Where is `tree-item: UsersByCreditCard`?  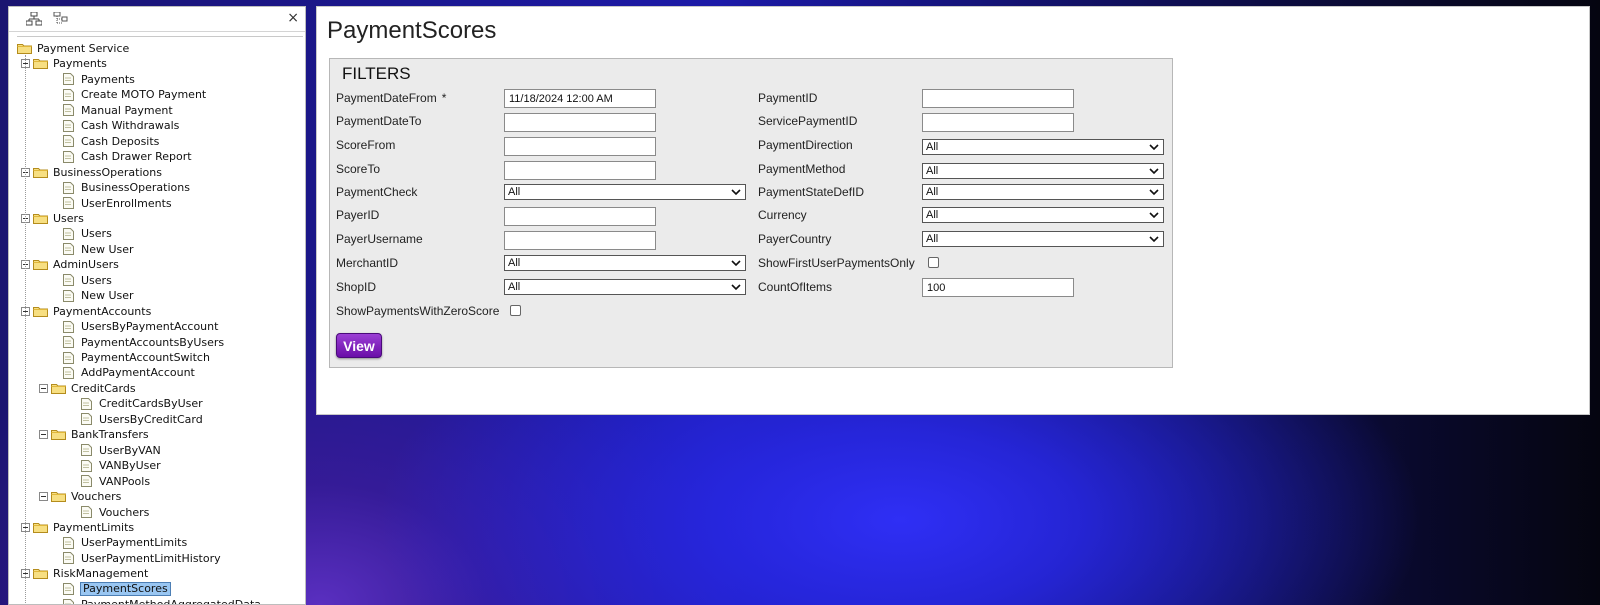 tree-item: UsersByCreditCard is located at coordinates (142, 419).